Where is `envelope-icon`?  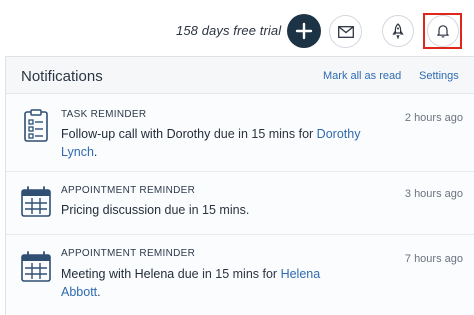 envelope-icon is located at coordinates (345, 31).